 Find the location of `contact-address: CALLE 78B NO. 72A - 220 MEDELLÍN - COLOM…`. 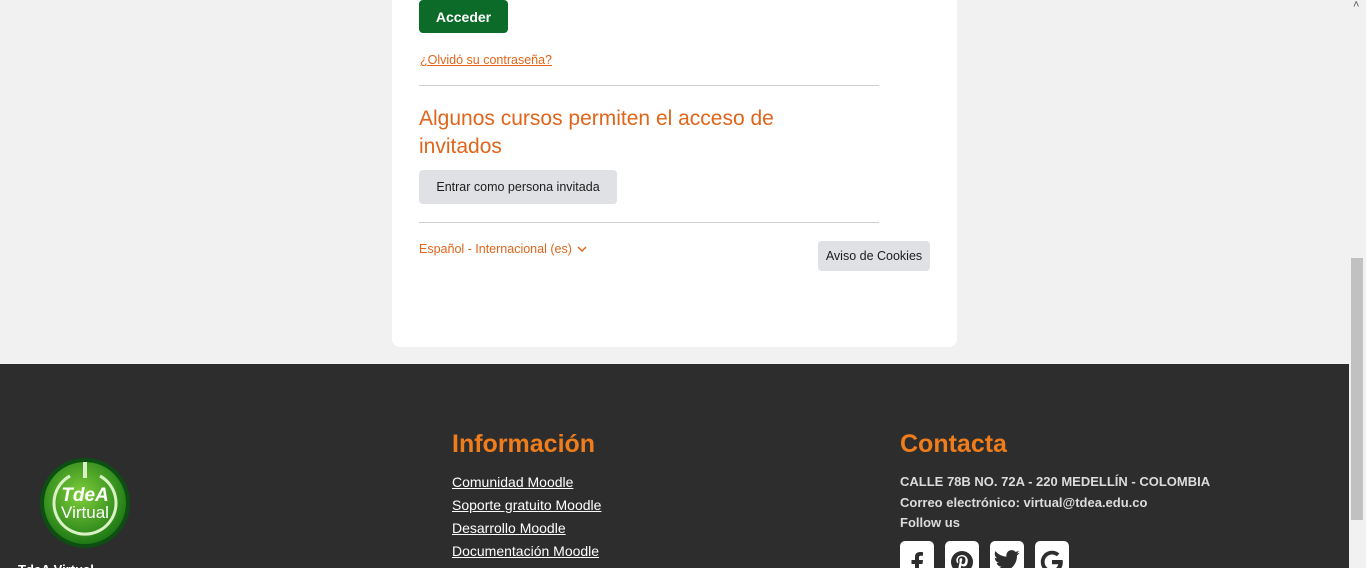

contact-address: CALLE 78B NO. 72A - 220 MEDELLÍN - COLOM… is located at coordinates (1055, 481).